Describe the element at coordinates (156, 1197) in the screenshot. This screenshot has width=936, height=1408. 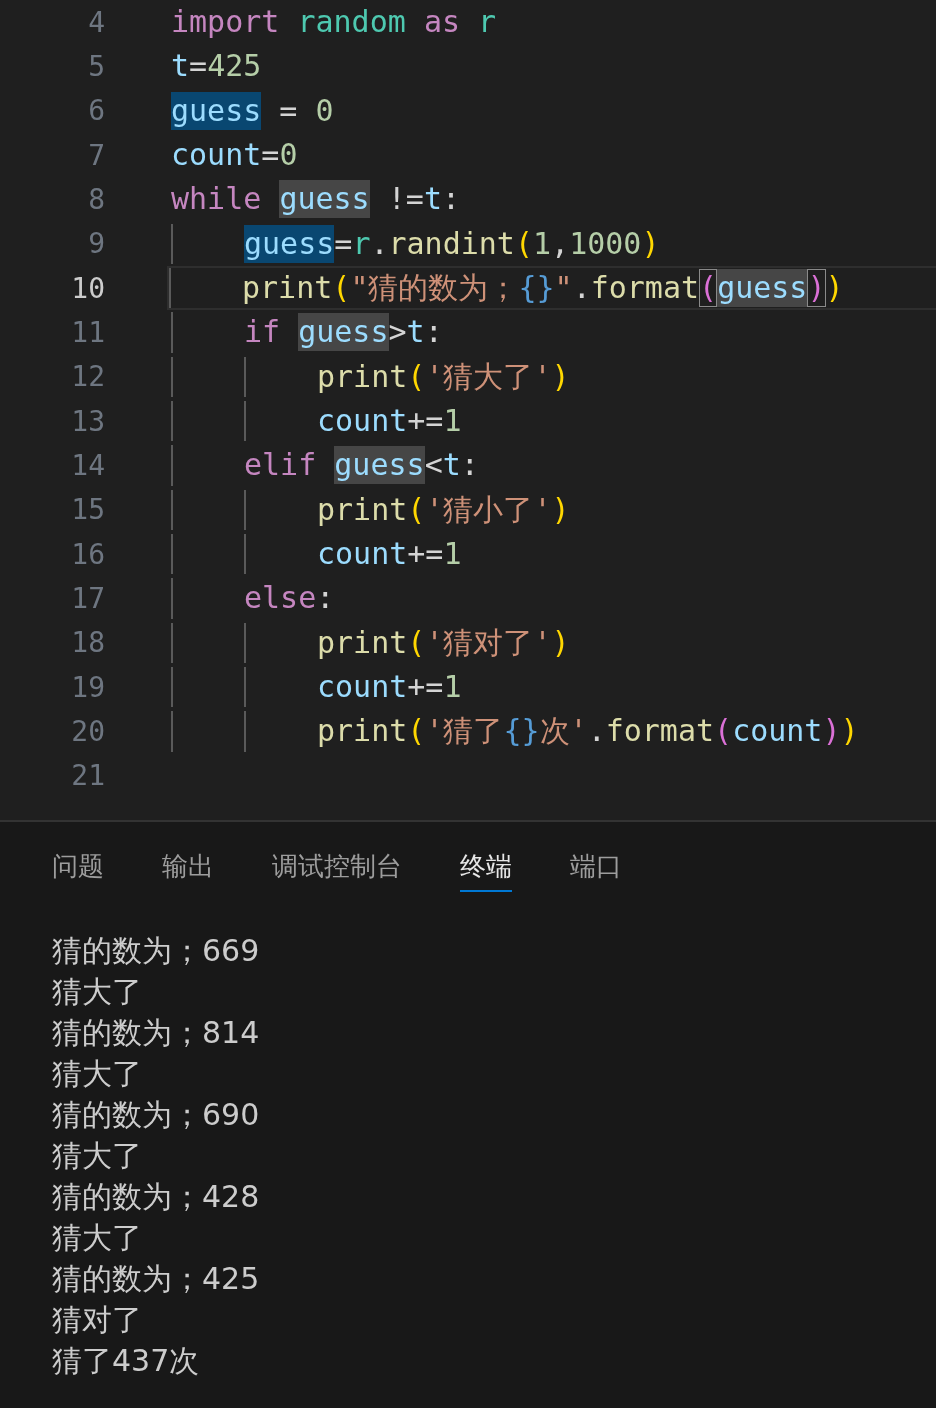
I see `terminal-line: 猜的数为；428` at that location.